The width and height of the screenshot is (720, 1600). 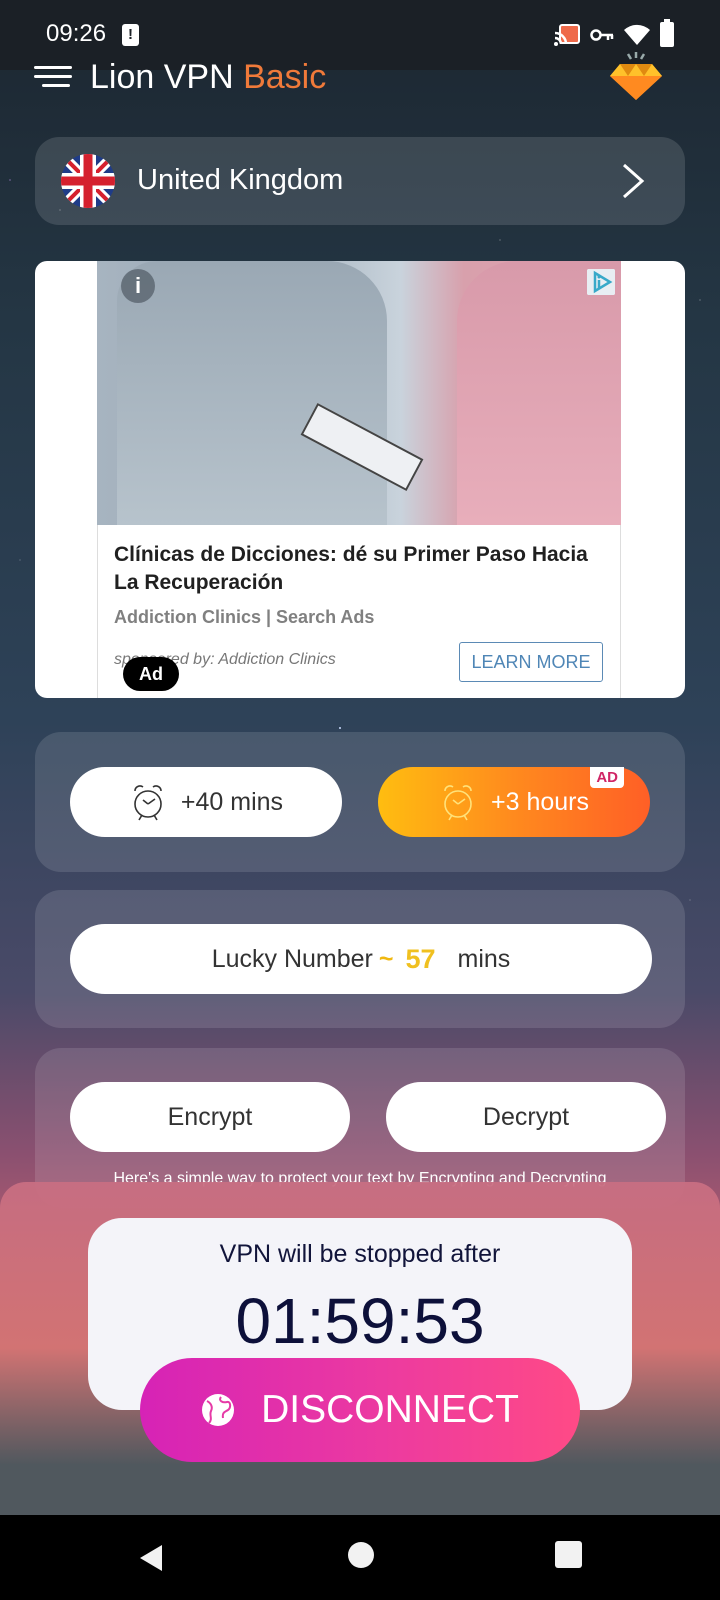 What do you see at coordinates (130, 35) in the screenshot?
I see `sim-alert-icon: !` at bounding box center [130, 35].